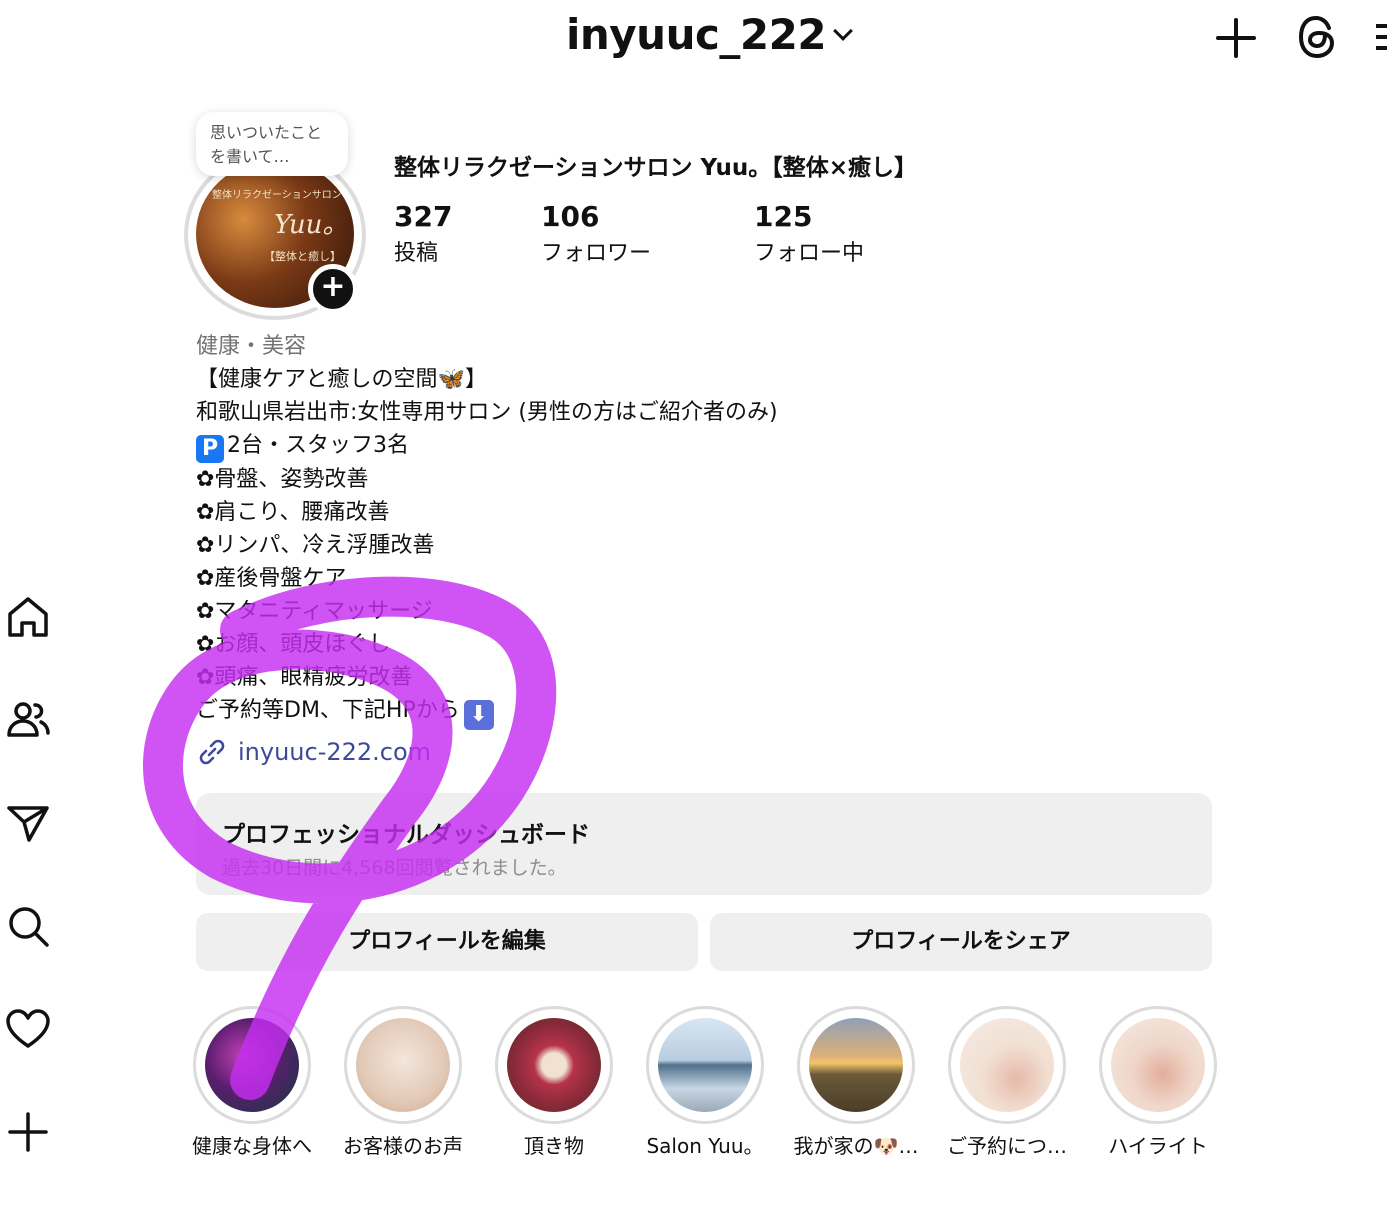 The width and height of the screenshot is (1387, 1207). Describe the element at coordinates (333, 289) in the screenshot. I see `add-story-button: +` at that location.